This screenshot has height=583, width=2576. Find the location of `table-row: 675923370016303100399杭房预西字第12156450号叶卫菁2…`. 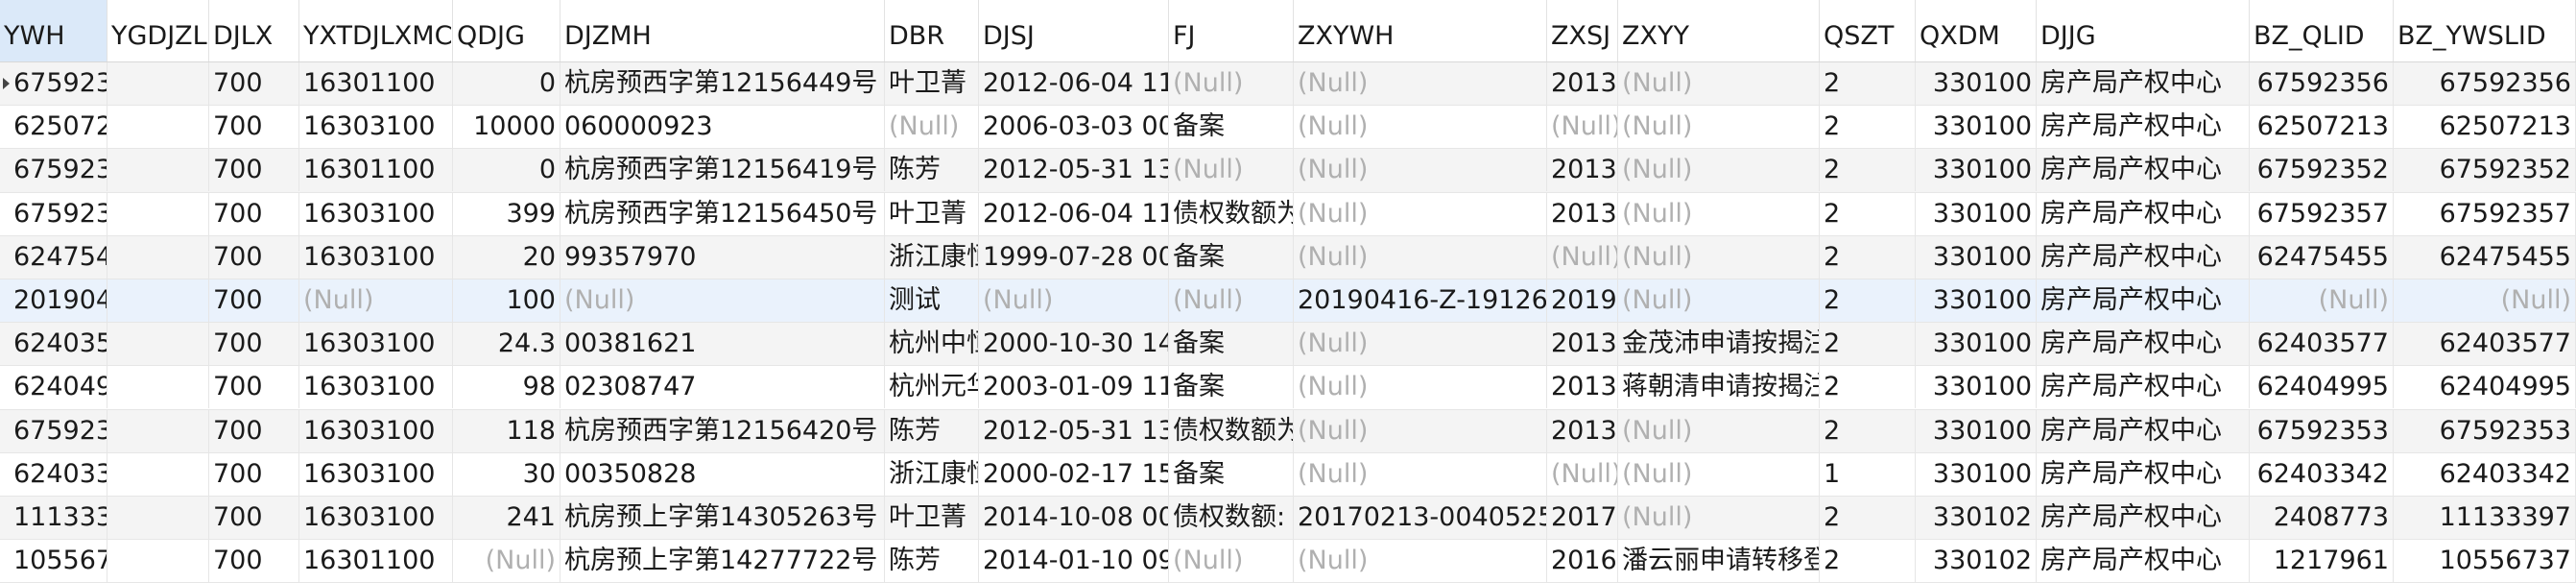

table-row: 675923370016303100399杭房预西字第12156450号叶卫菁2… is located at coordinates (1288, 214).